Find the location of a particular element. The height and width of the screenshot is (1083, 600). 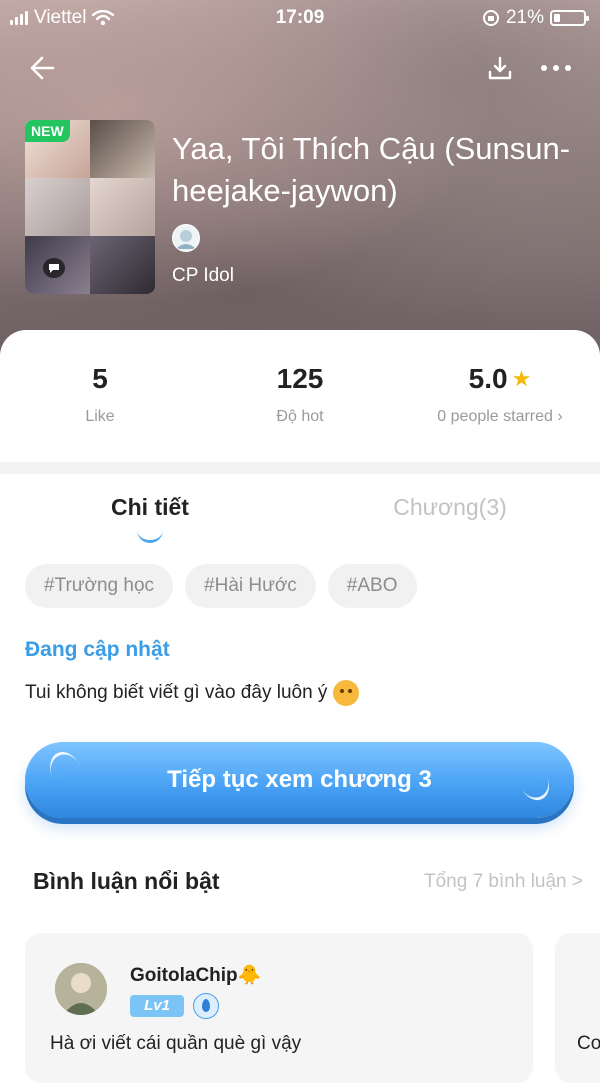

new-badge: NEW is located at coordinates (47, 131).